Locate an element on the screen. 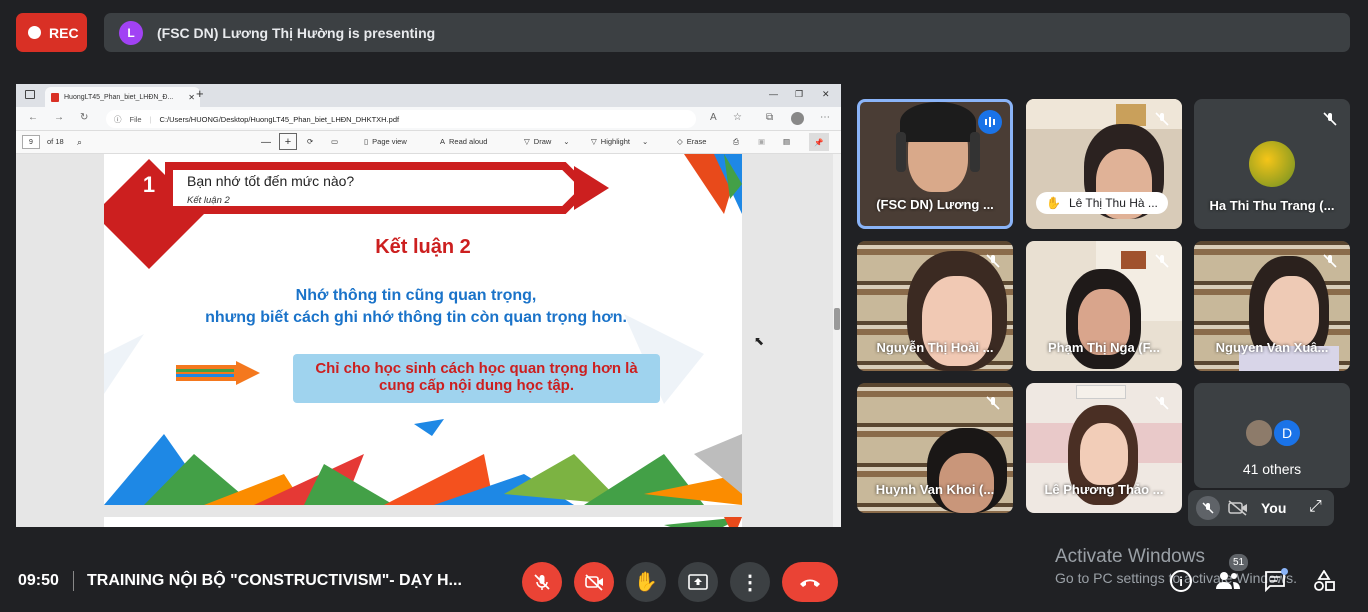 The width and height of the screenshot is (1368, 612). people-button is located at coordinates (1228, 582).